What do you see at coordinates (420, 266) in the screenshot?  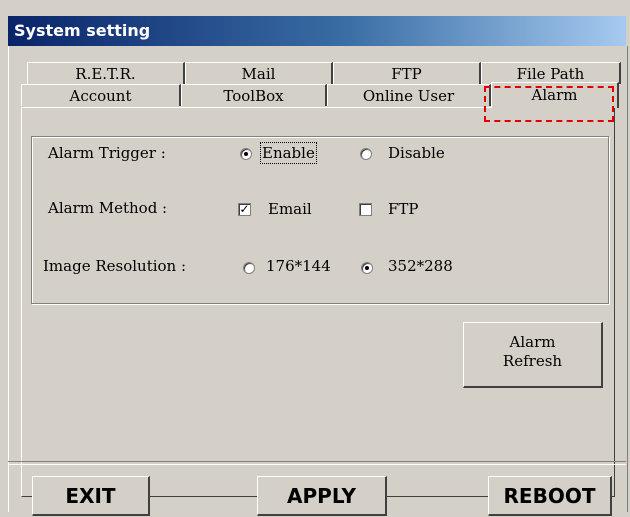 I see `res-352-label: 352*288` at bounding box center [420, 266].